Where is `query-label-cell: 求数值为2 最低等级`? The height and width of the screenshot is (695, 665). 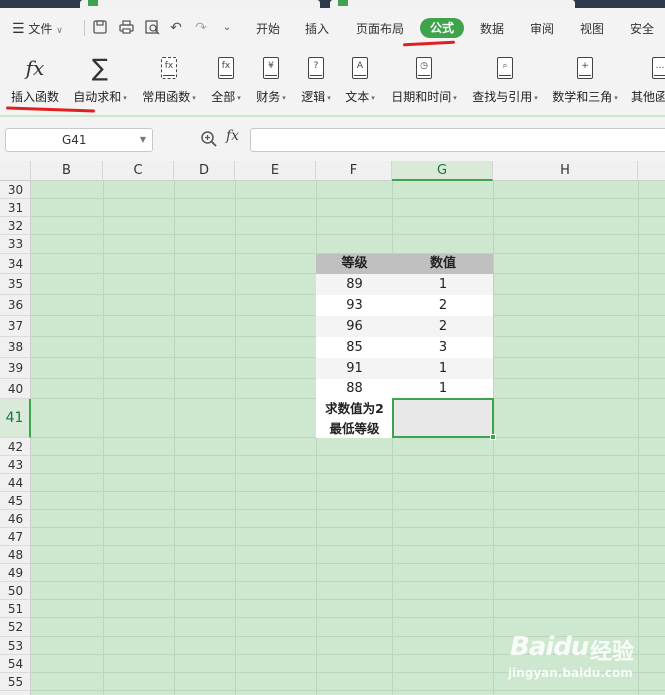 query-label-cell: 求数值为2 最低等级 is located at coordinates (354, 418).